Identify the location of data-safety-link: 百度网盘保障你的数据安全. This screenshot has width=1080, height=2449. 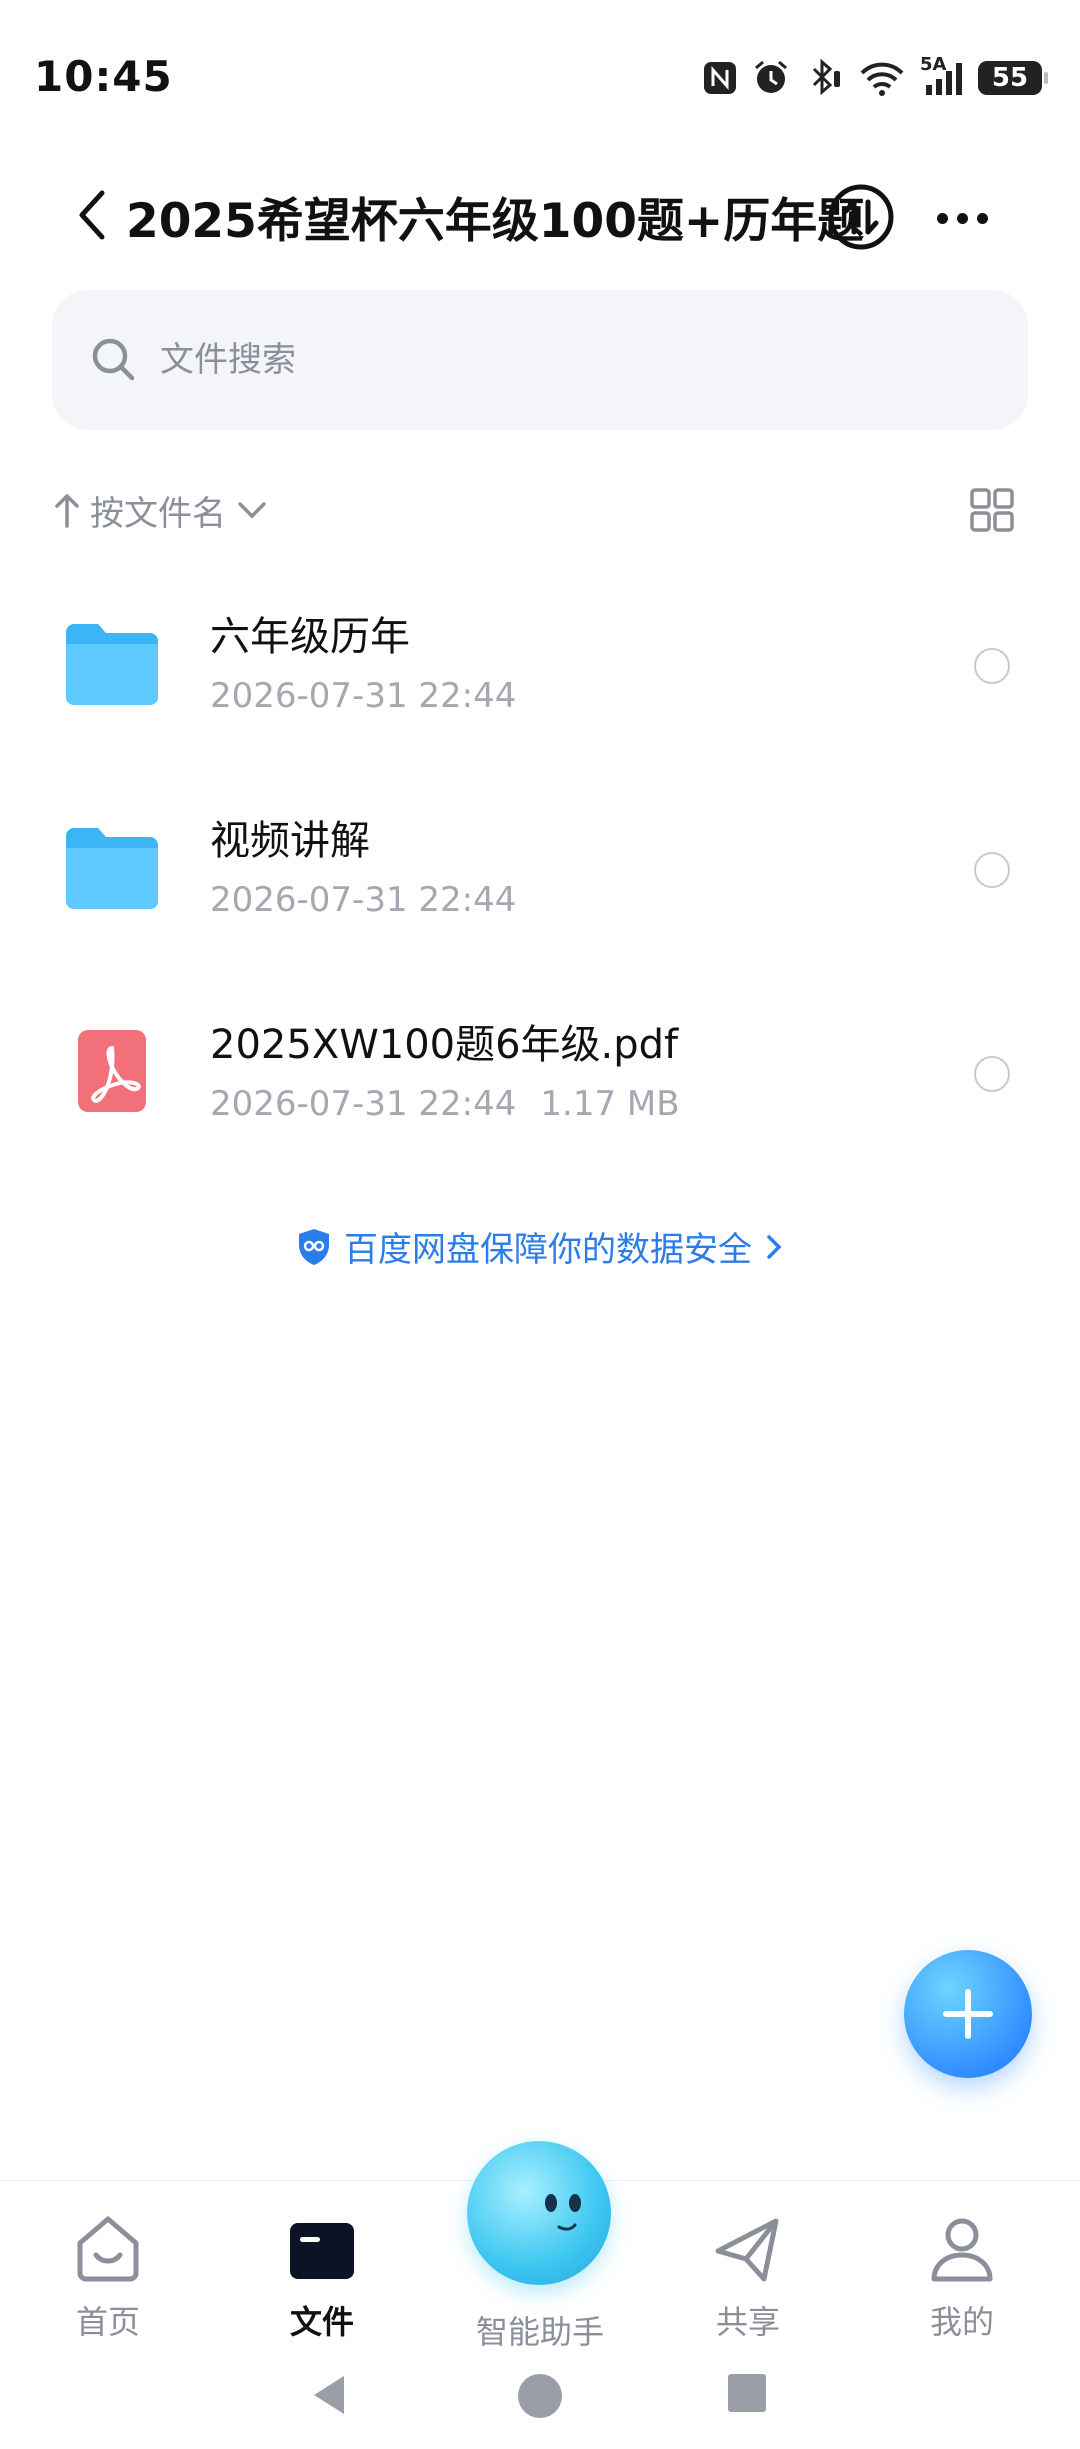
(540, 1246).